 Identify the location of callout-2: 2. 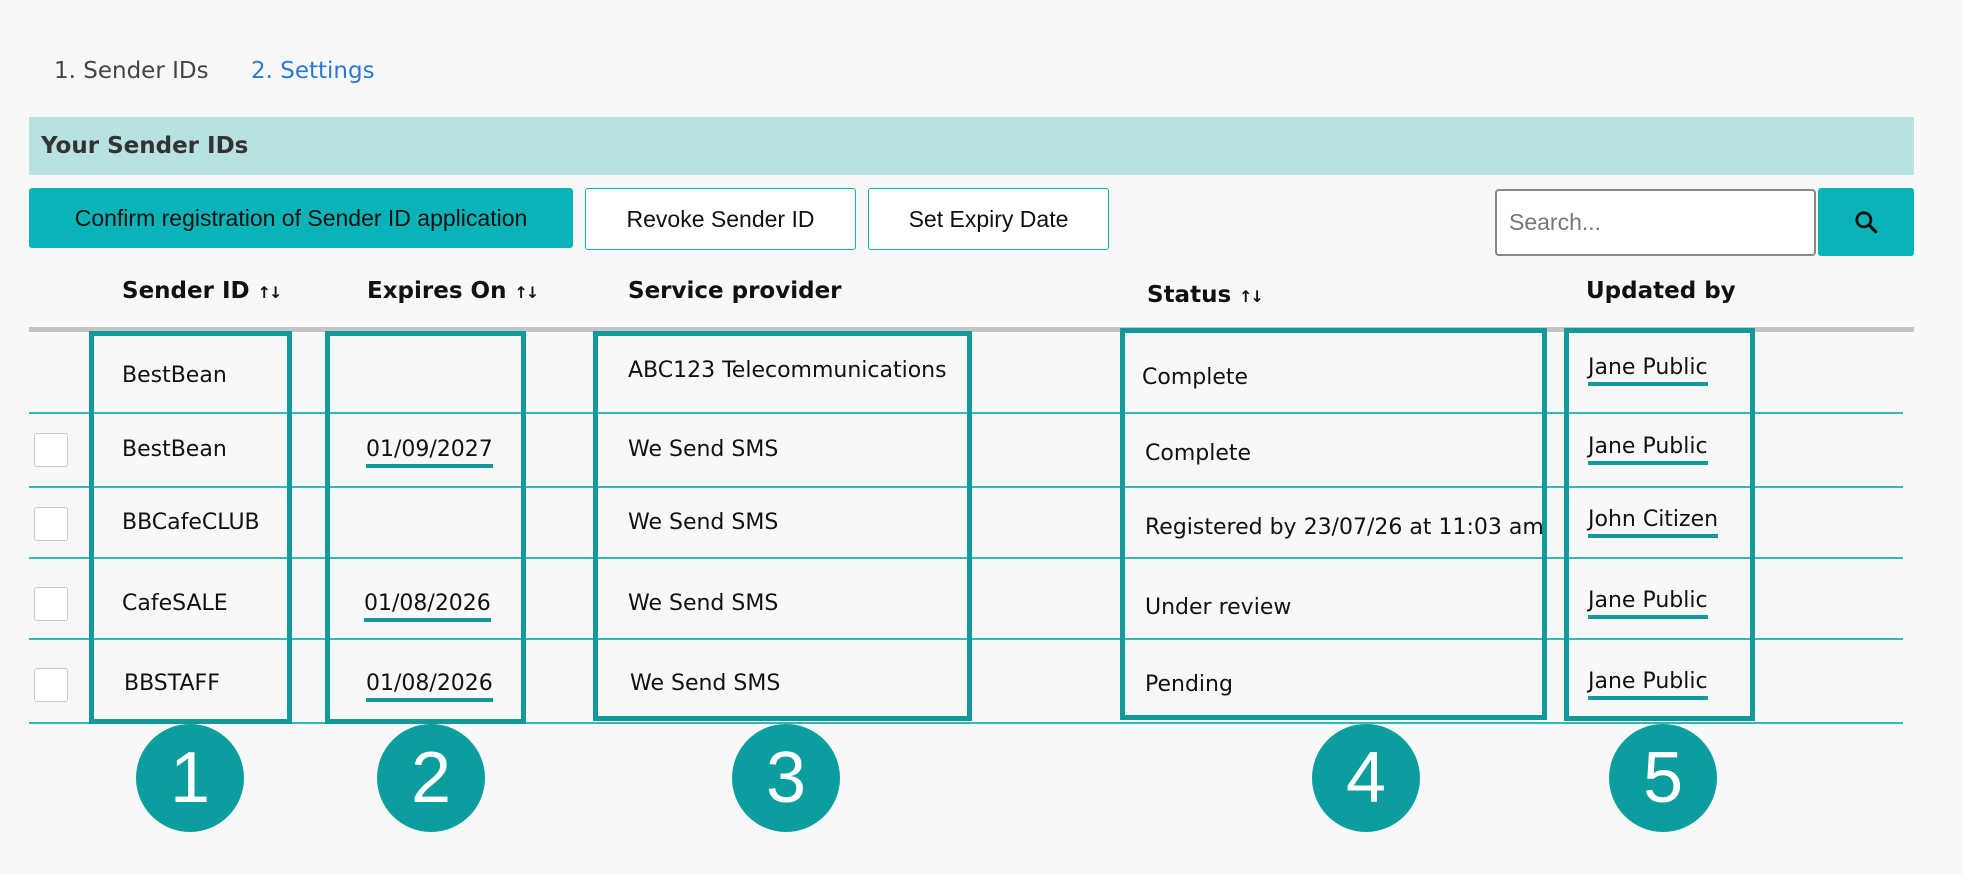
(431, 778).